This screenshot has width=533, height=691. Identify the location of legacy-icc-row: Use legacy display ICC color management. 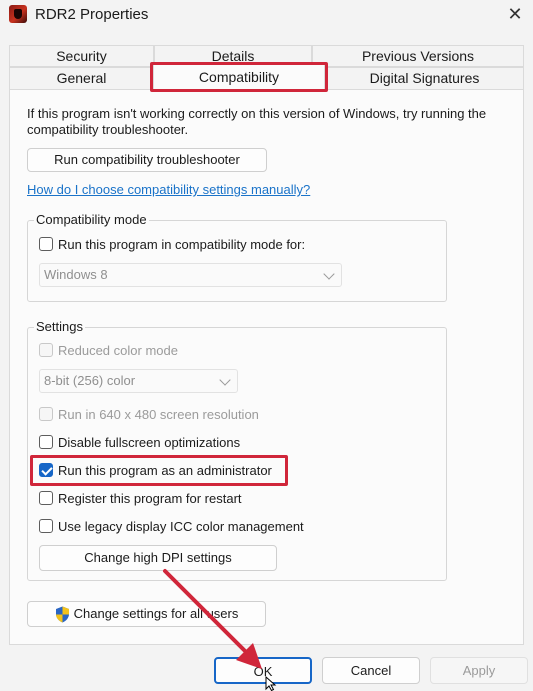
(171, 526).